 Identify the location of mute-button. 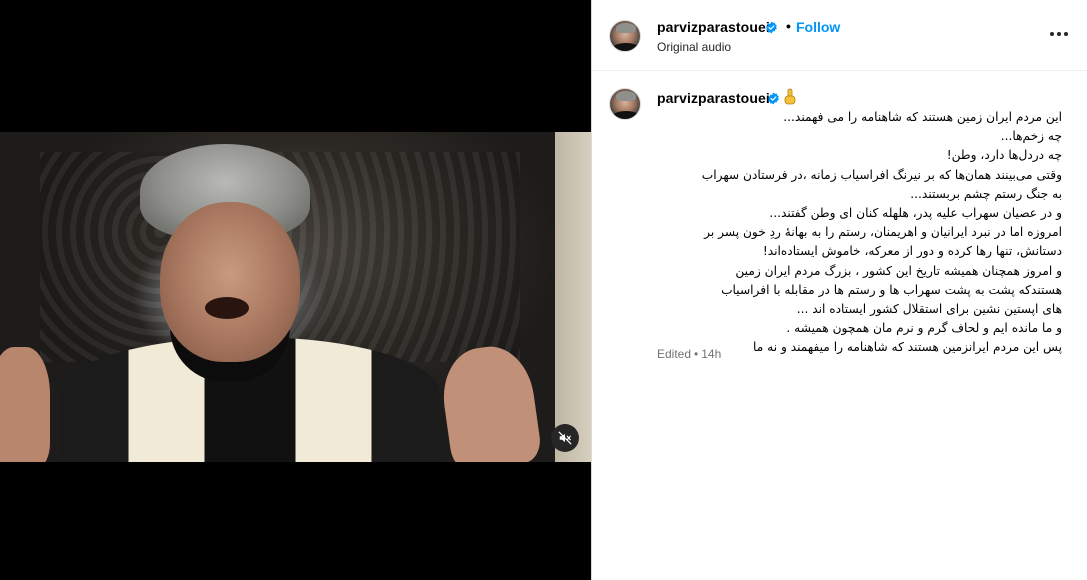
(565, 438).